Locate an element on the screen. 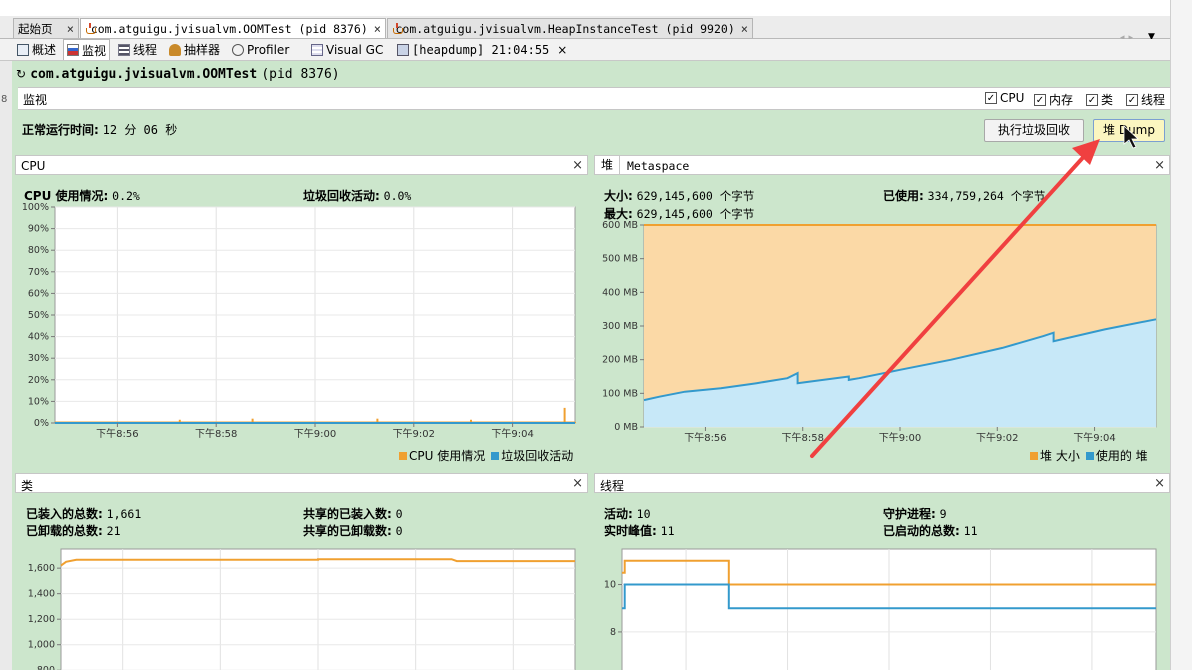  stat-label: 已启动的总数: is located at coordinates (921, 531).